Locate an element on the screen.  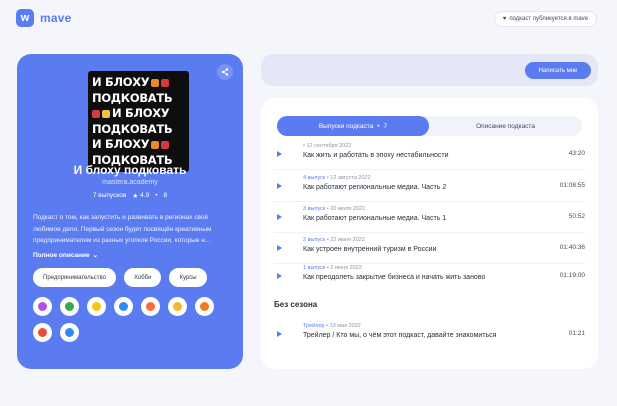
episode-meta: 1 выпуск • 2 июня 2022 is located at coordinates (332, 268).